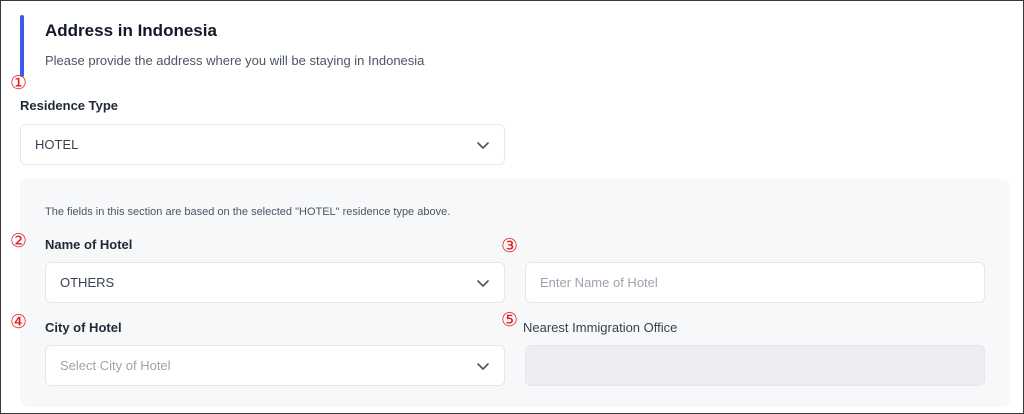 The height and width of the screenshot is (414, 1024). I want to click on callout-marker-4: ④, so click(19, 322).